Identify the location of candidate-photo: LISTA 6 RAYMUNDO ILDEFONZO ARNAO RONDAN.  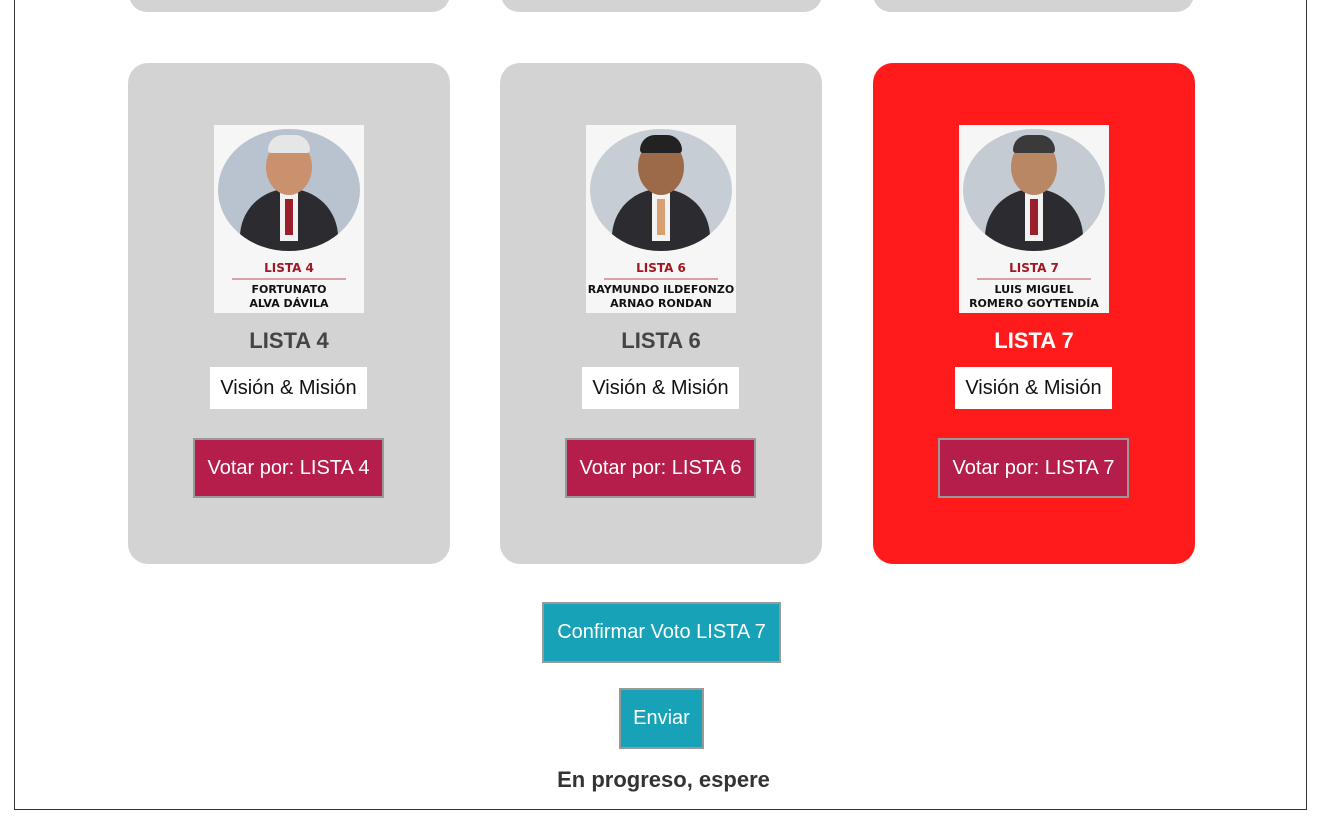
(661, 219).